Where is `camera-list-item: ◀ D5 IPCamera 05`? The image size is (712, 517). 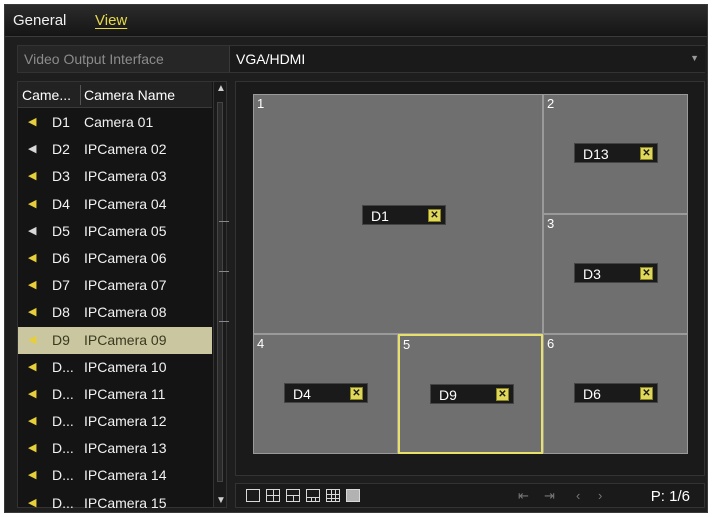 camera-list-item: ◀ D5 IPCamera 05 is located at coordinates (115, 231).